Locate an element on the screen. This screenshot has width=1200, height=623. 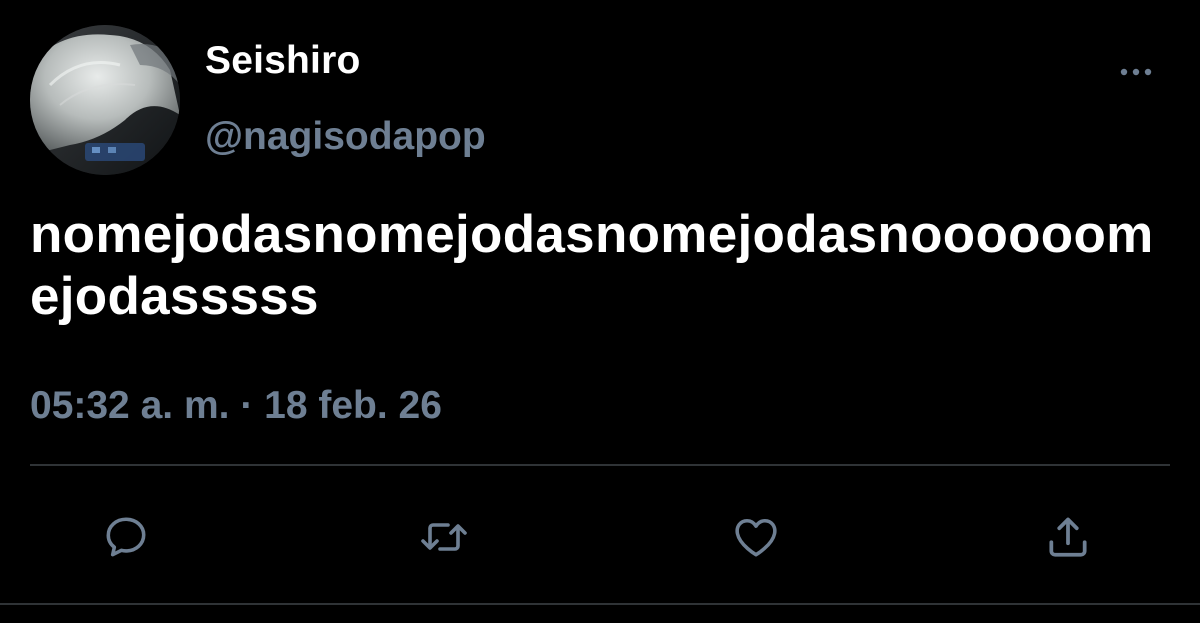
tweet-date: 18 feb. 26 is located at coordinates (353, 405).